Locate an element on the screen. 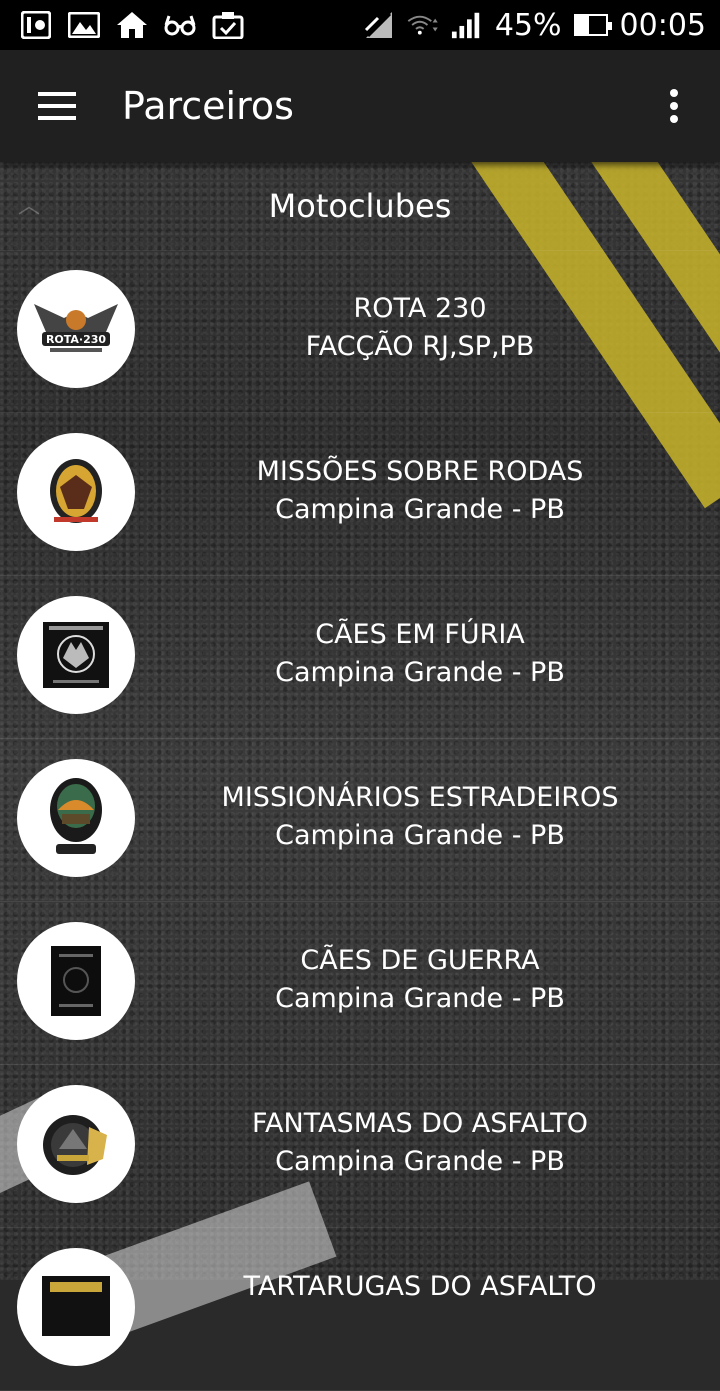 This screenshot has width=720, height=1391. status-bar: 45% 00:05 is located at coordinates (360, 25).